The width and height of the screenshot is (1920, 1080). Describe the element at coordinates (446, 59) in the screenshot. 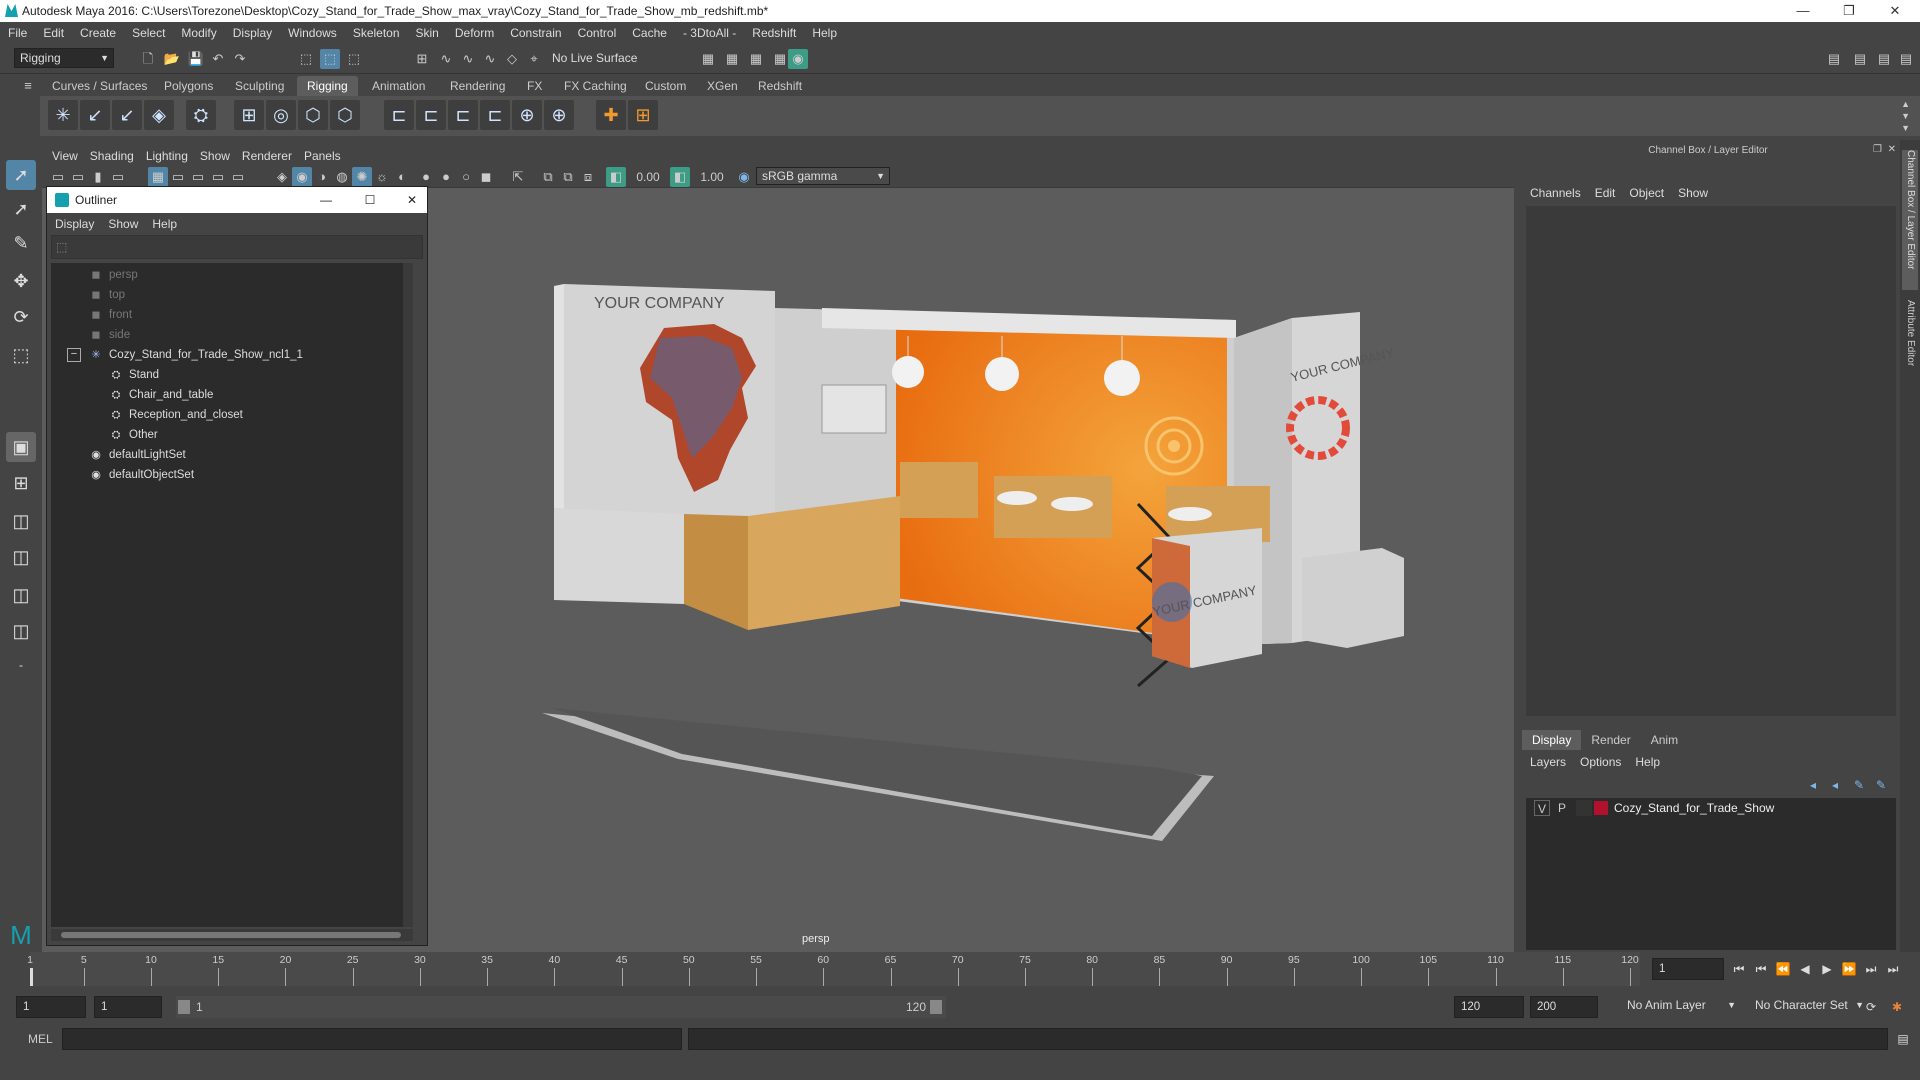

I see `snap-curve-icon: ∿` at that location.